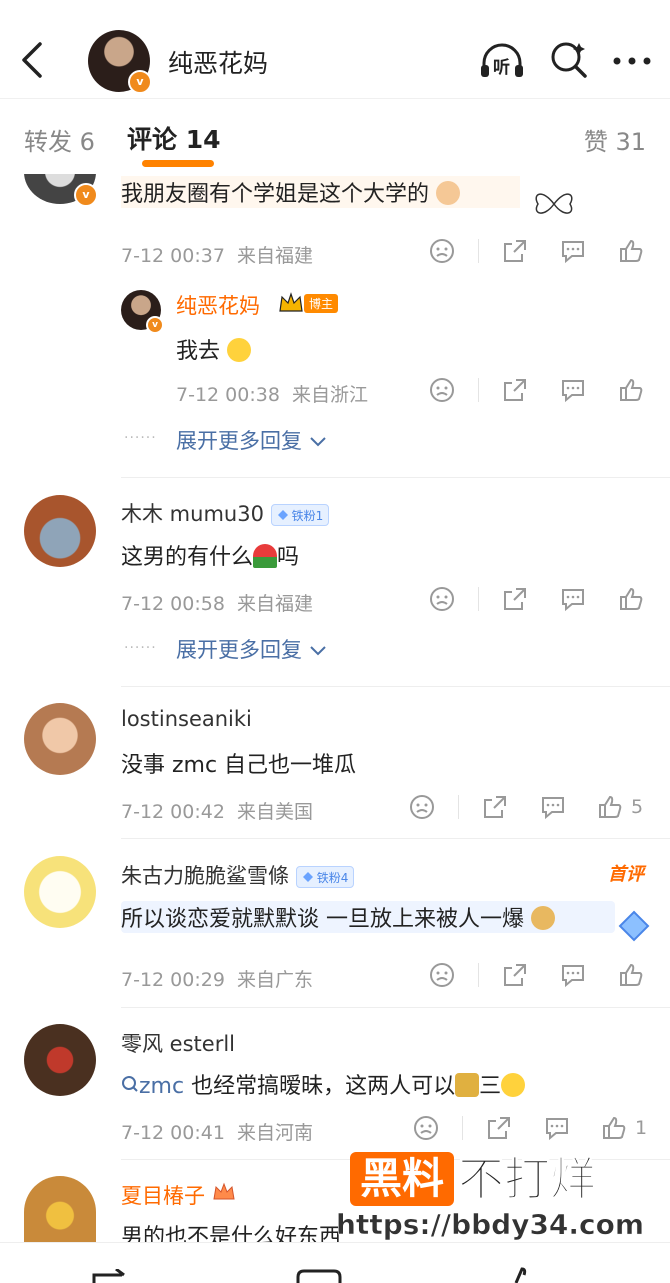  I want to click on tab-forward: 转发 6, so click(59, 139).